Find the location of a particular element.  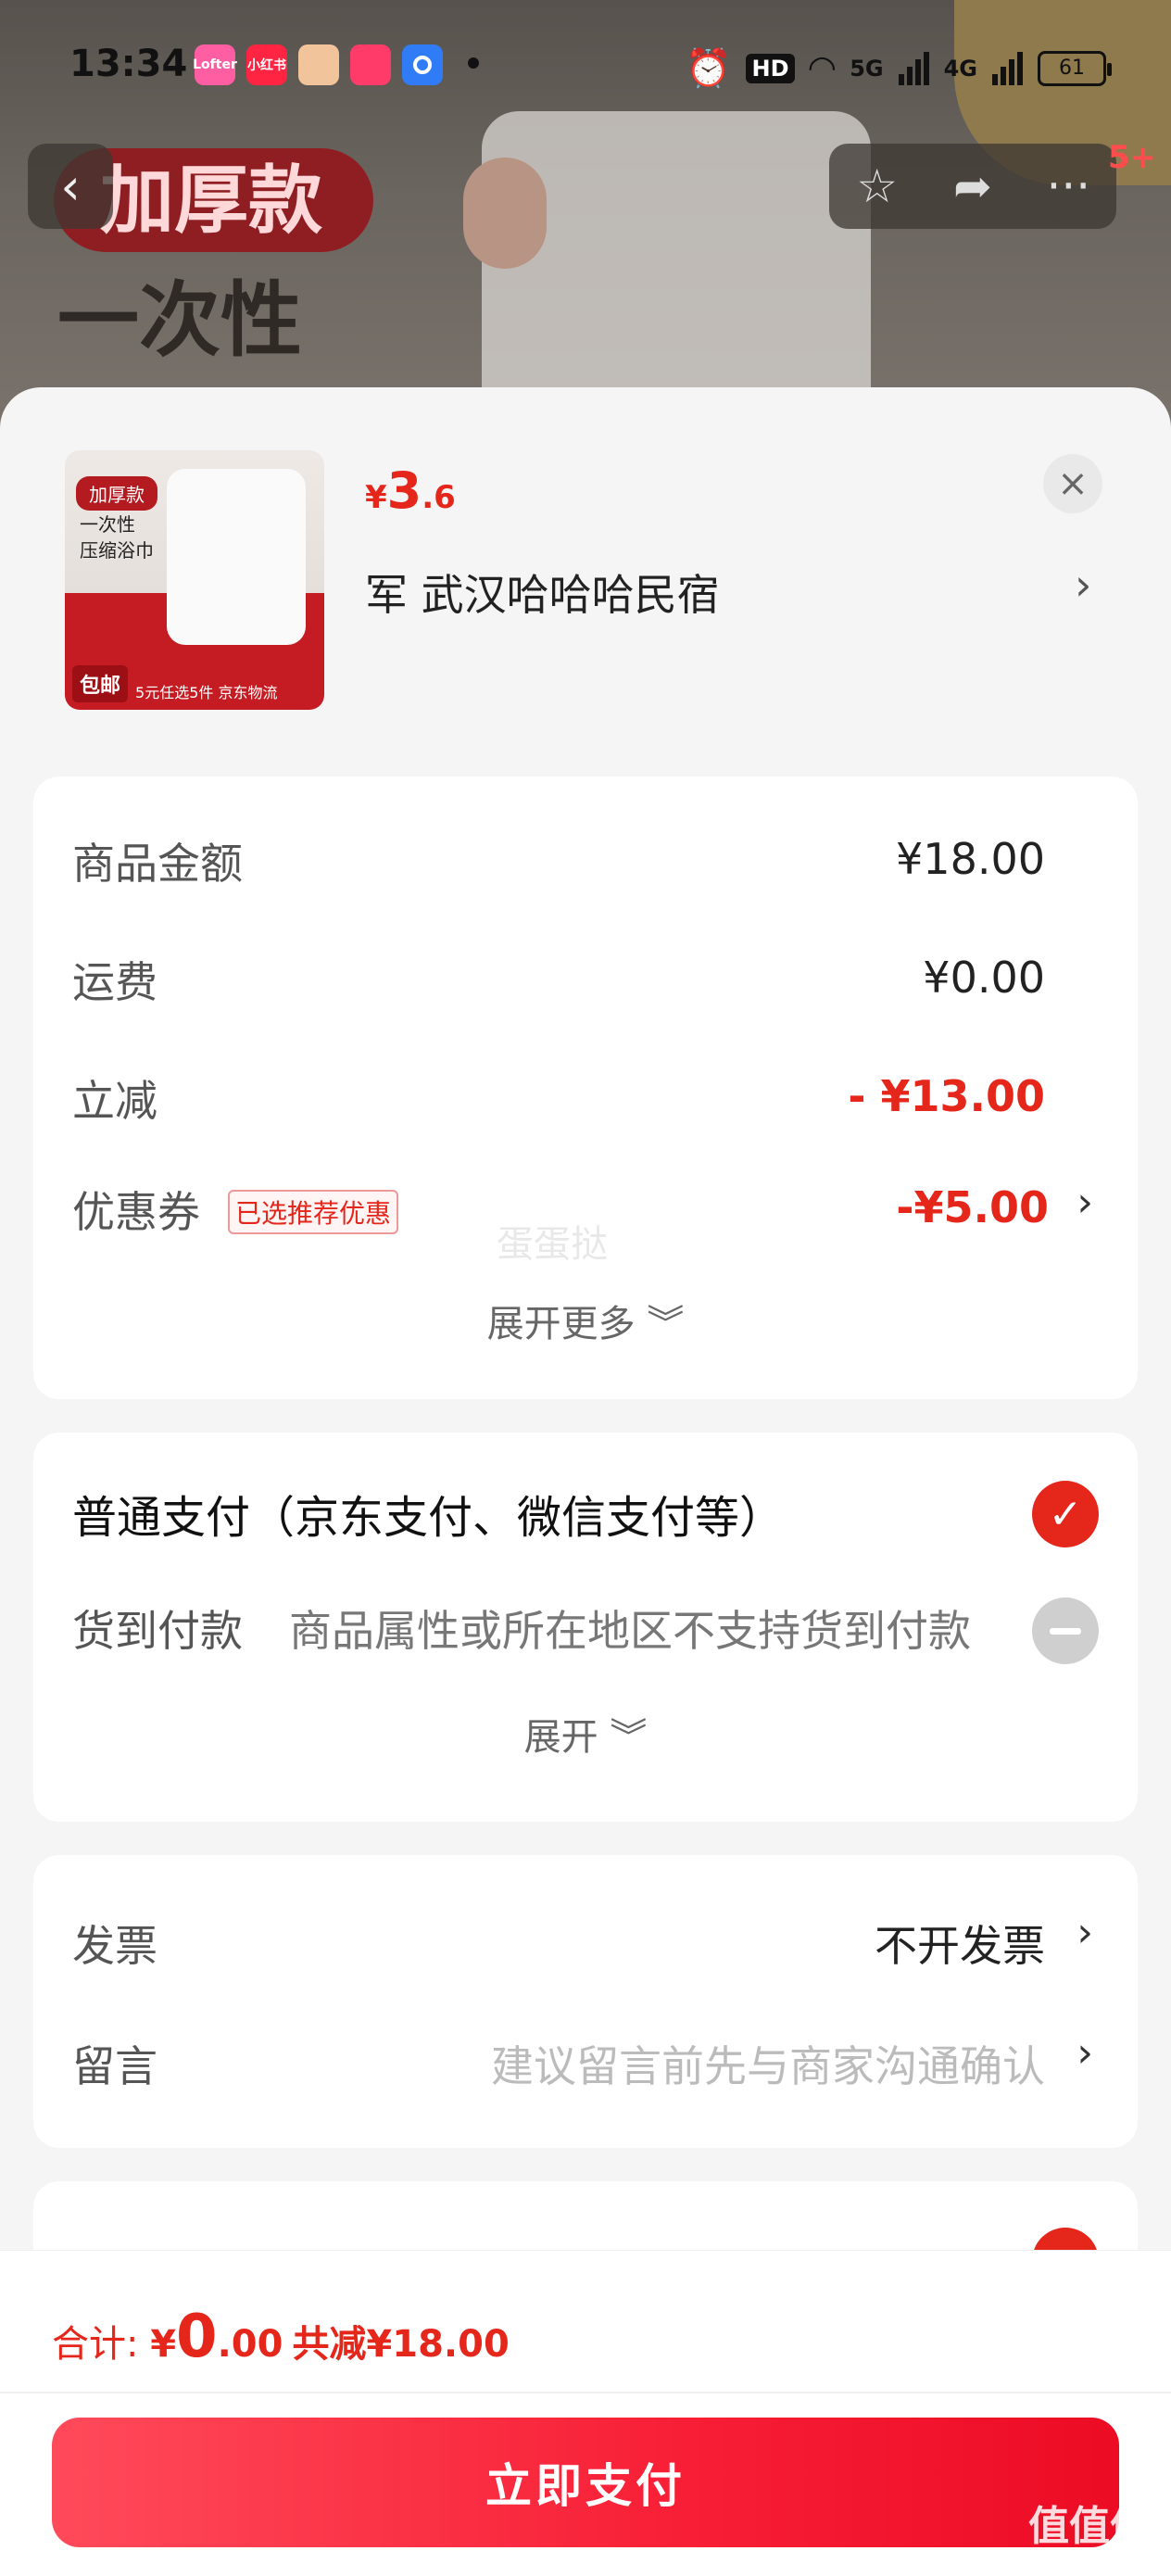

price-integer: 3 is located at coordinates (404, 490).